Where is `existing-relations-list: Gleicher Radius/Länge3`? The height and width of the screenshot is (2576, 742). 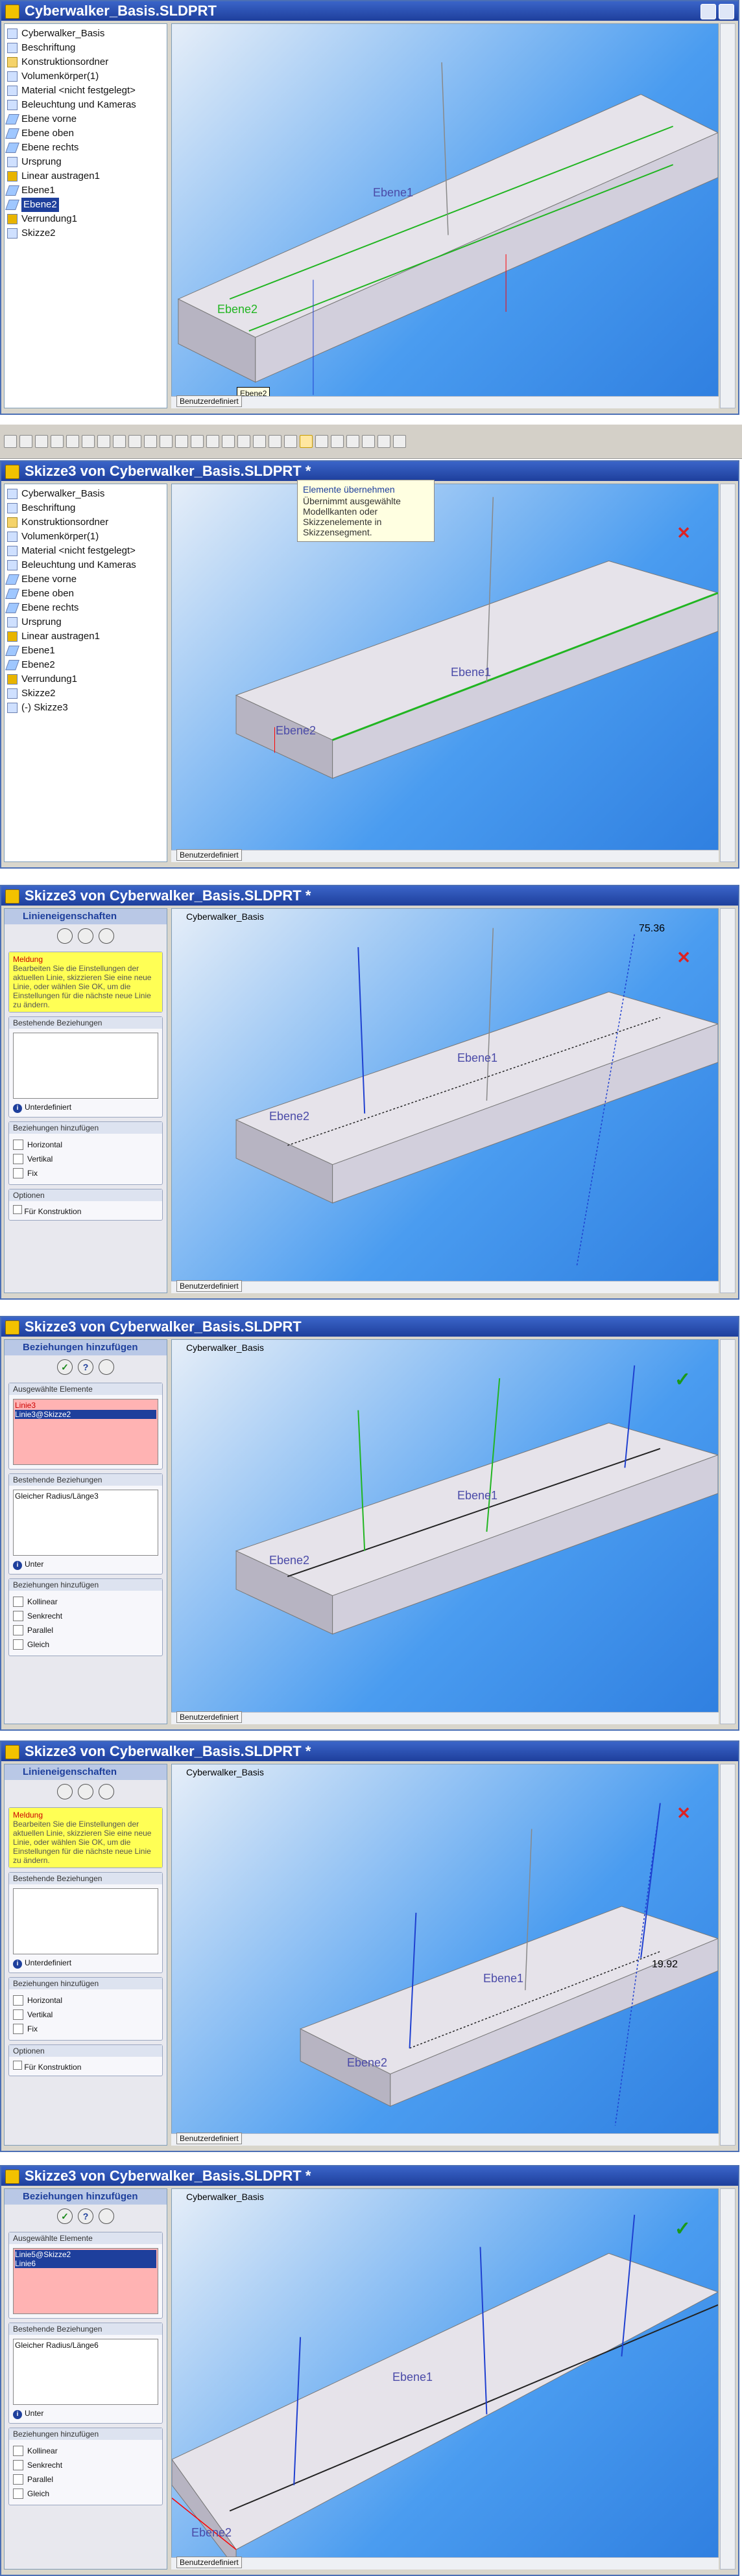 existing-relations-list: Gleicher Radius/Länge3 is located at coordinates (85, 1523).